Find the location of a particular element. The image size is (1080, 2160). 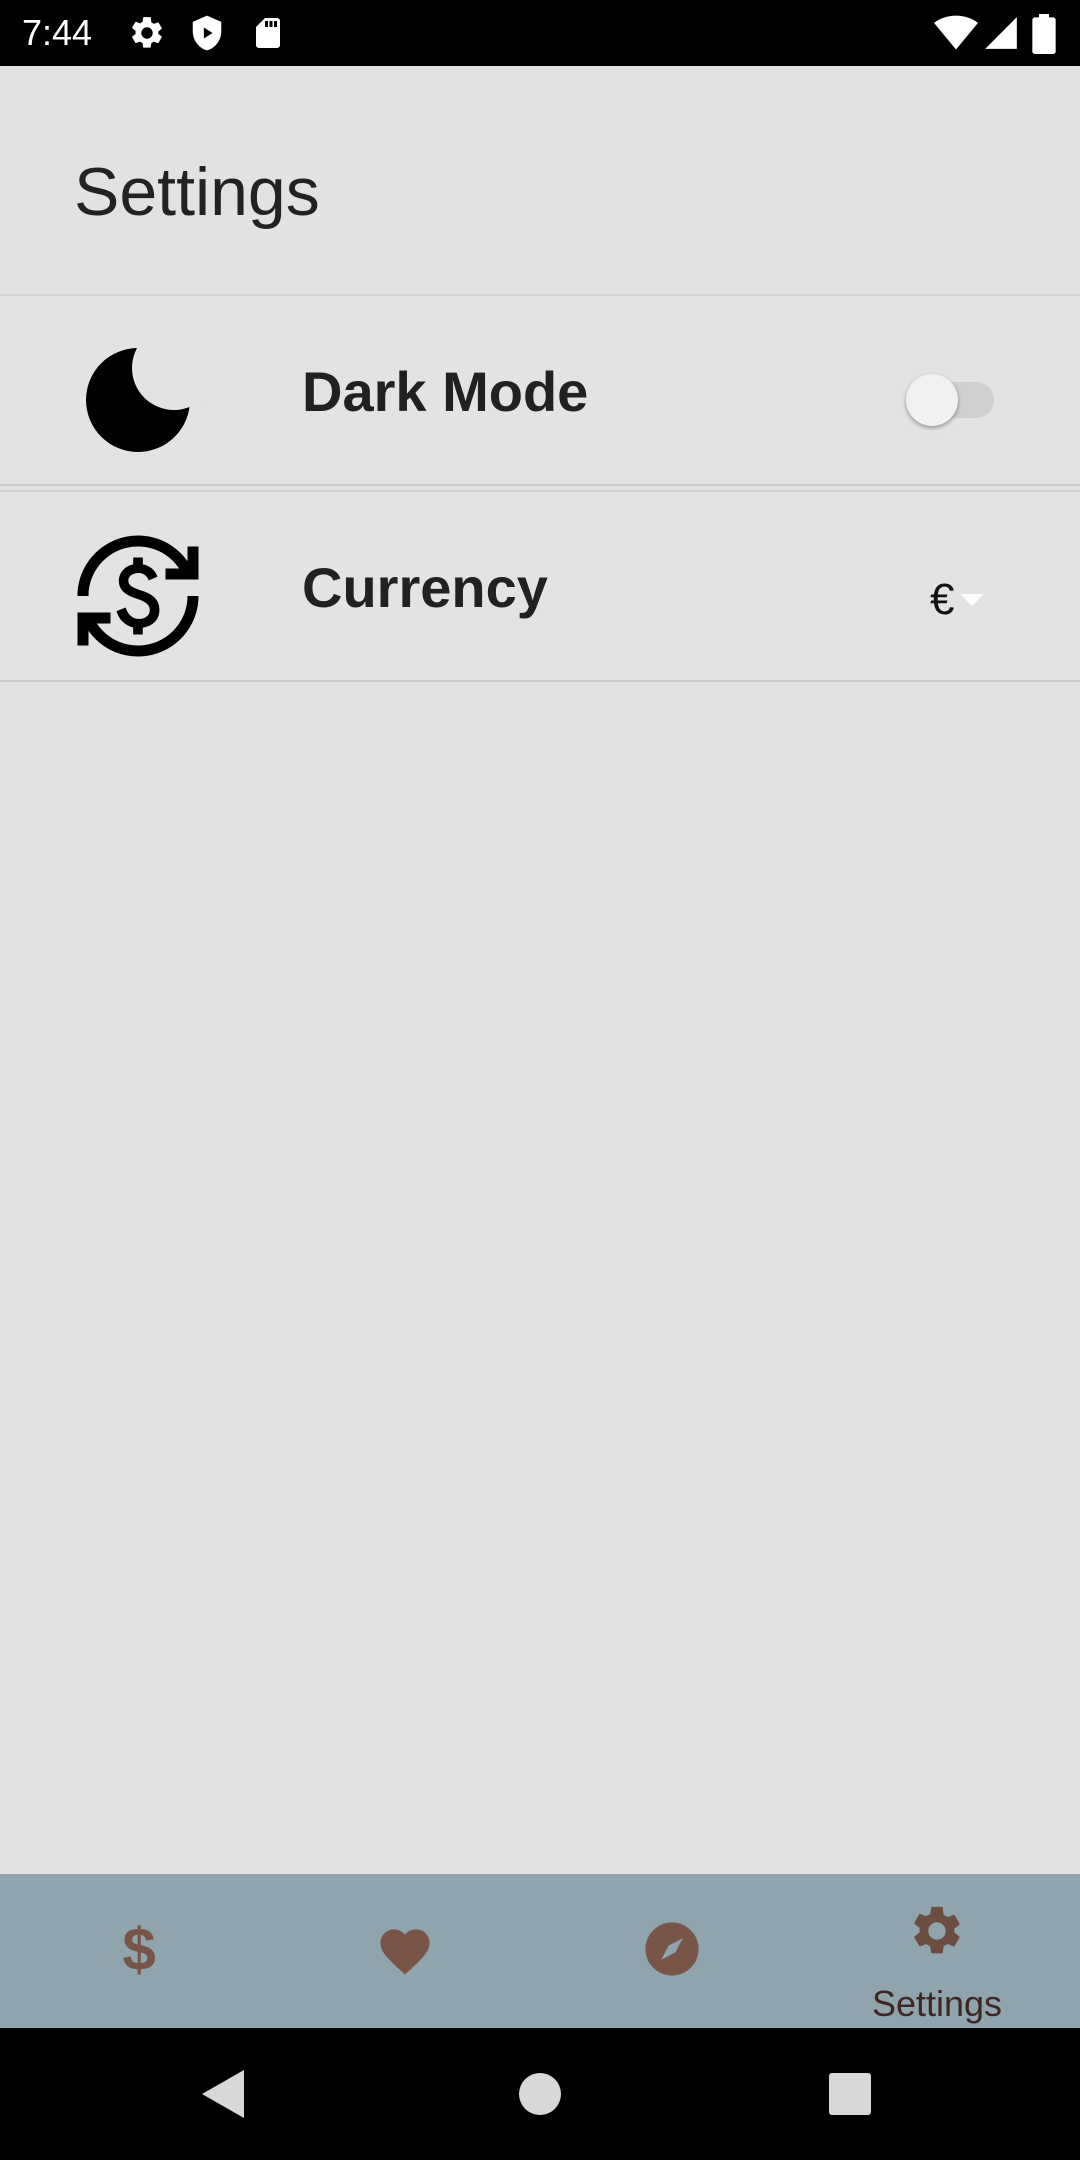

toggle-thumb is located at coordinates (932, 400).